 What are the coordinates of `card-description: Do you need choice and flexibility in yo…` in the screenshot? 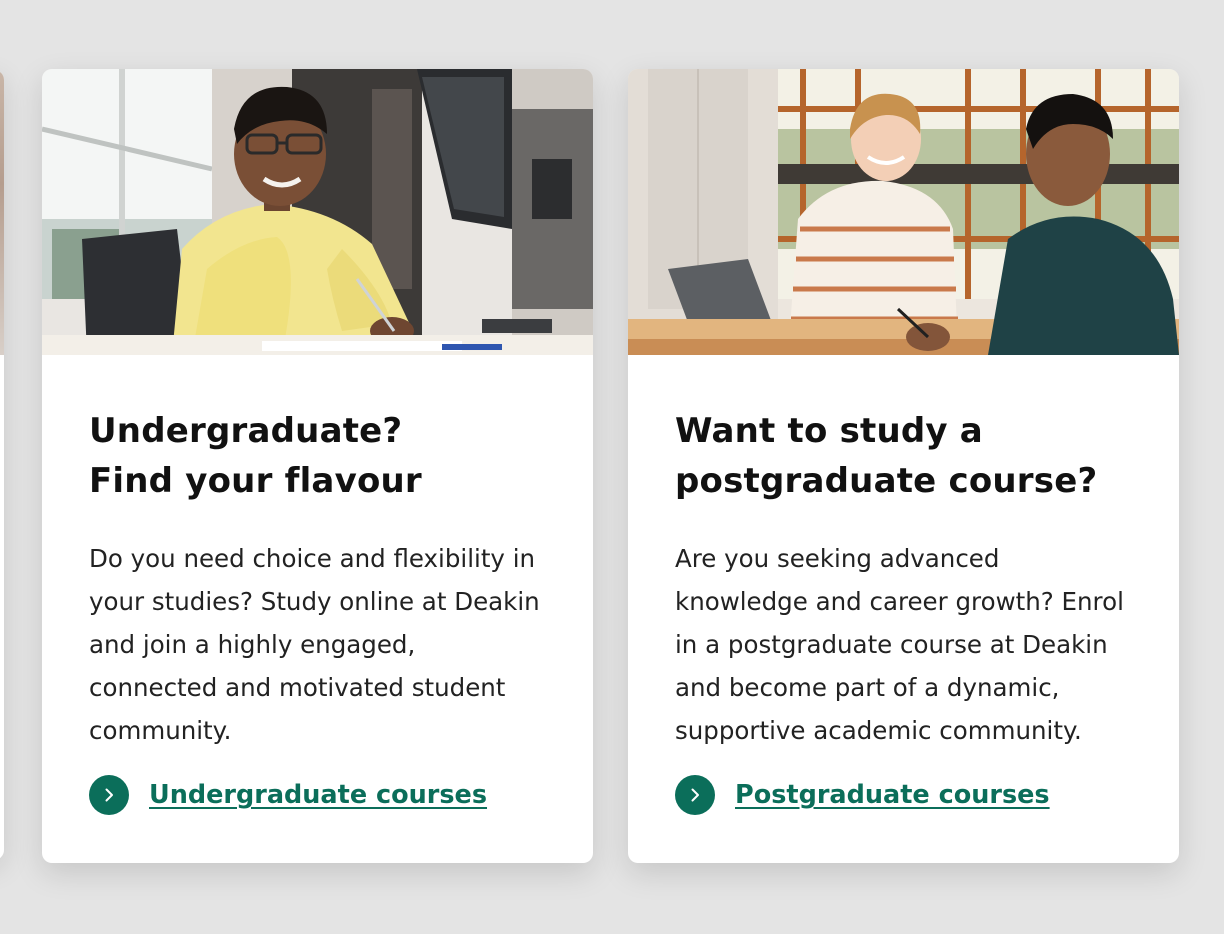 It's located at (324, 644).